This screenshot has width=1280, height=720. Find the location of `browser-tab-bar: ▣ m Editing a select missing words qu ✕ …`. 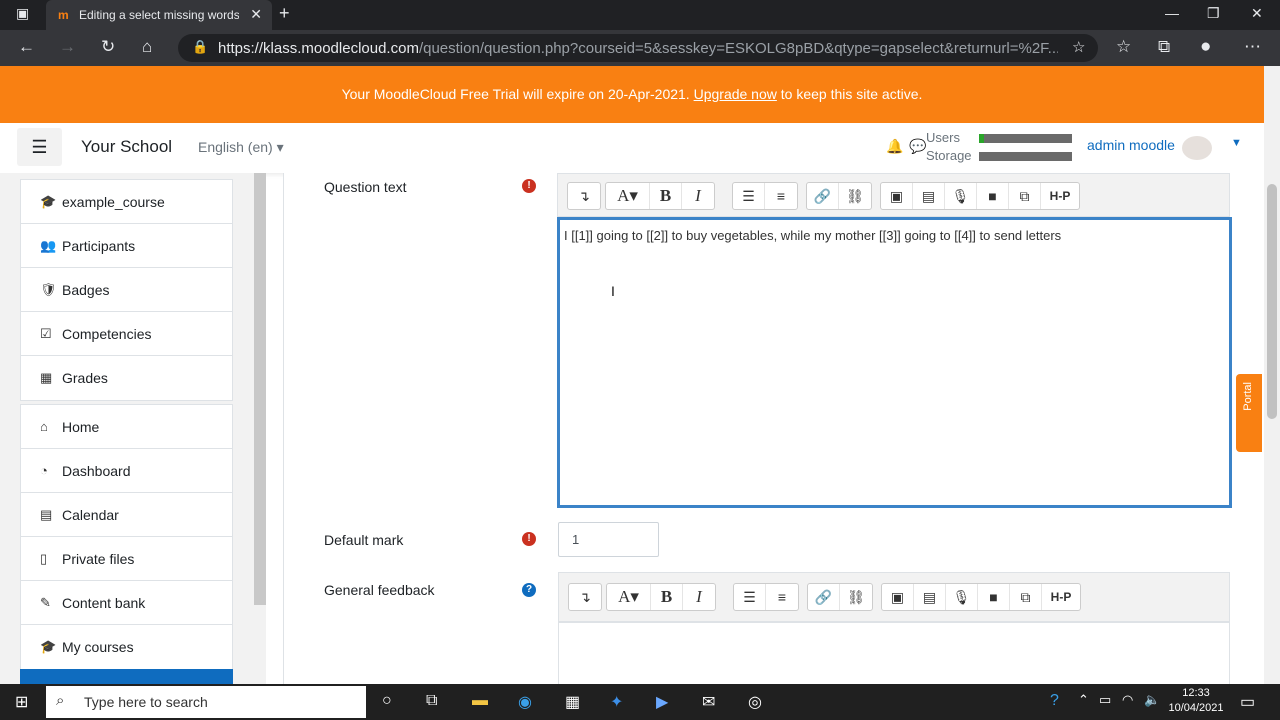

browser-tab-bar: ▣ m Editing a select missing words qu ✕ … is located at coordinates (640, 15).